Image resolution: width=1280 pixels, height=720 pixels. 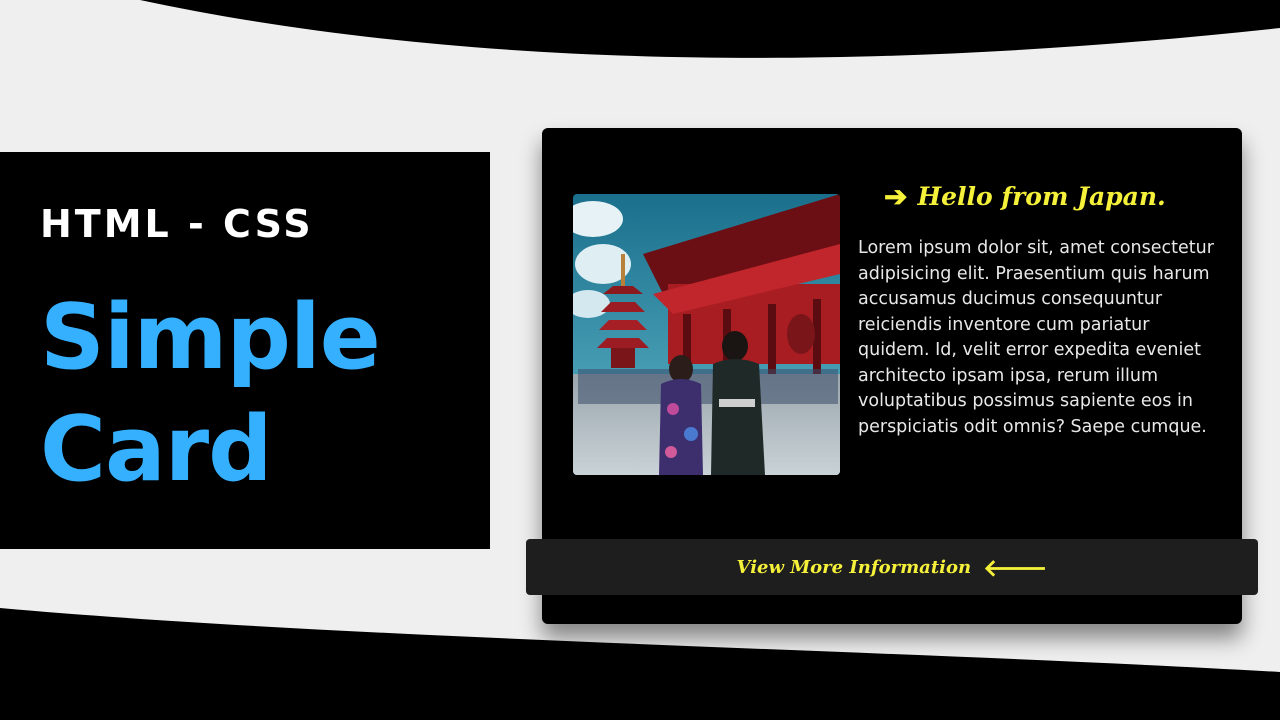 I want to click on view-more-button: View More Information 🡐, so click(x=892, y=567).